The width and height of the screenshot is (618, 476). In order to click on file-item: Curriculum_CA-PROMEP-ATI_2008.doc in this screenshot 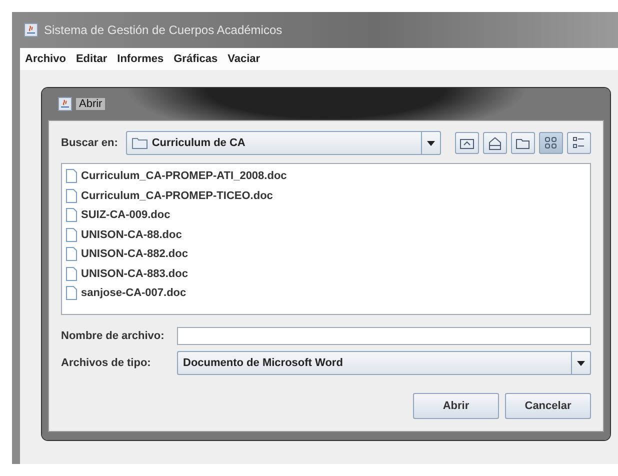, I will do `click(184, 176)`.